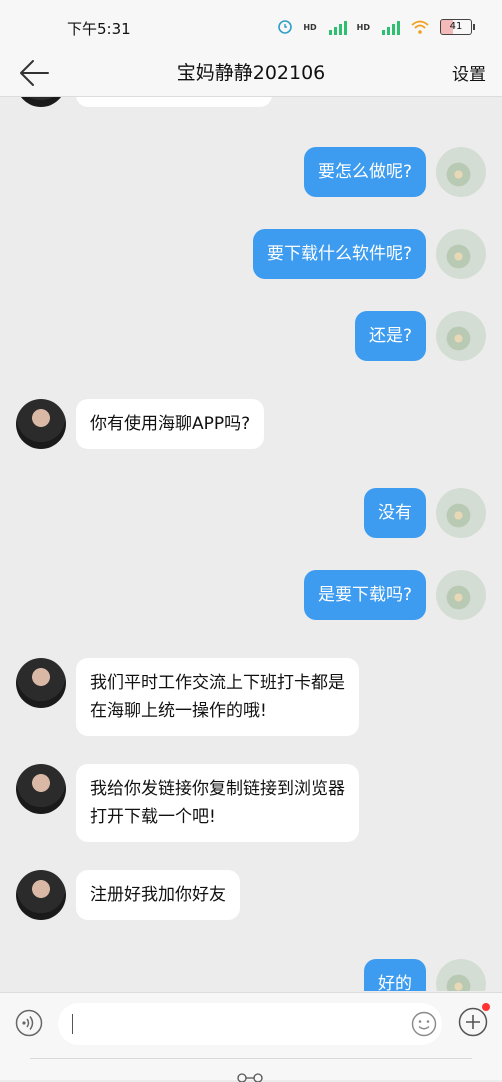 The width and height of the screenshot is (502, 1082). I want to click on hd-badge-1: HD, so click(310, 27).